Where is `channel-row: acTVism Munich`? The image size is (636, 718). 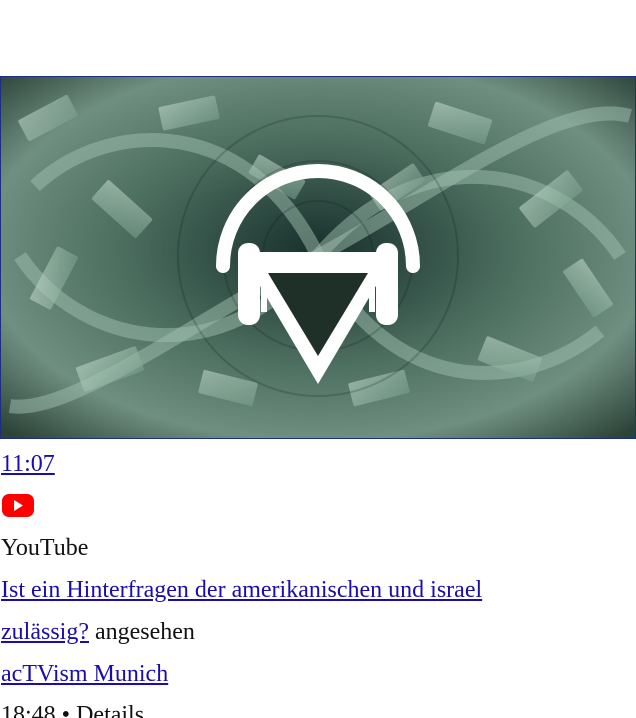
channel-row: acTVism Munich is located at coordinates (84, 674).